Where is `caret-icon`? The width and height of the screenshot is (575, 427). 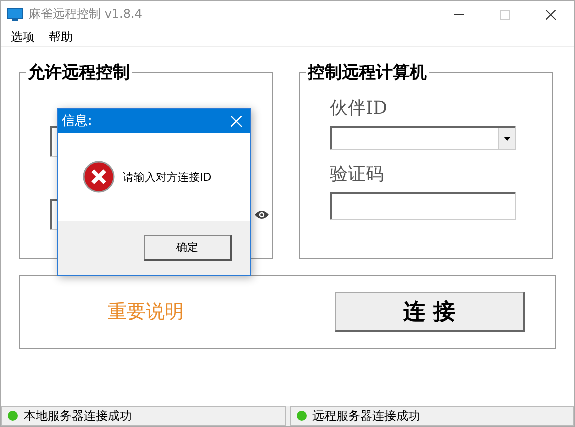 caret-icon is located at coordinates (507, 138).